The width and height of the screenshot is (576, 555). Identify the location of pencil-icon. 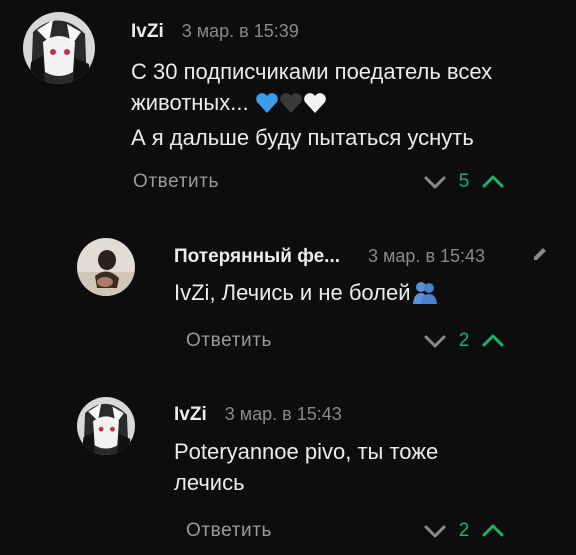
(540, 254).